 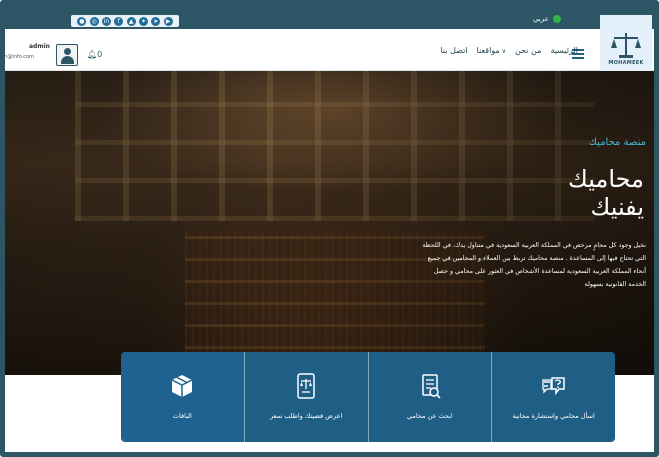 What do you see at coordinates (509, 50) in the screenshot?
I see `main-nav: الرئيسية من نحن مواقعنا اتصل بنا` at bounding box center [509, 50].